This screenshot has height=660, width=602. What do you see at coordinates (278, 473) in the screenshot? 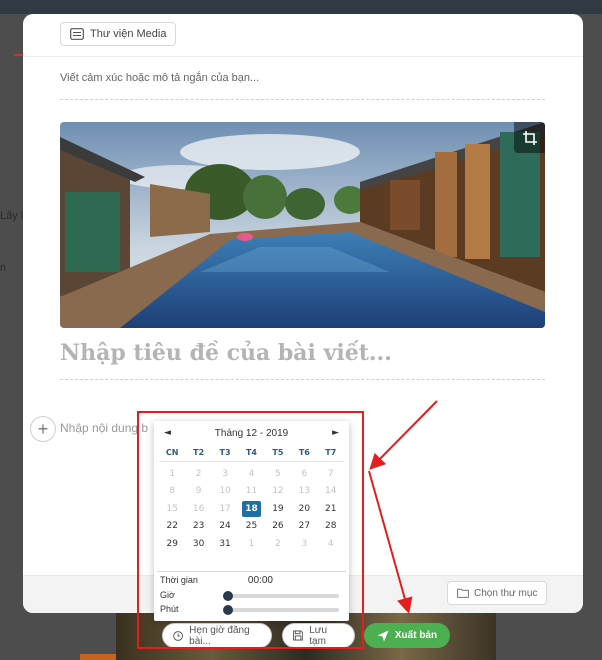
I see `day-cell: 5` at bounding box center [278, 473].